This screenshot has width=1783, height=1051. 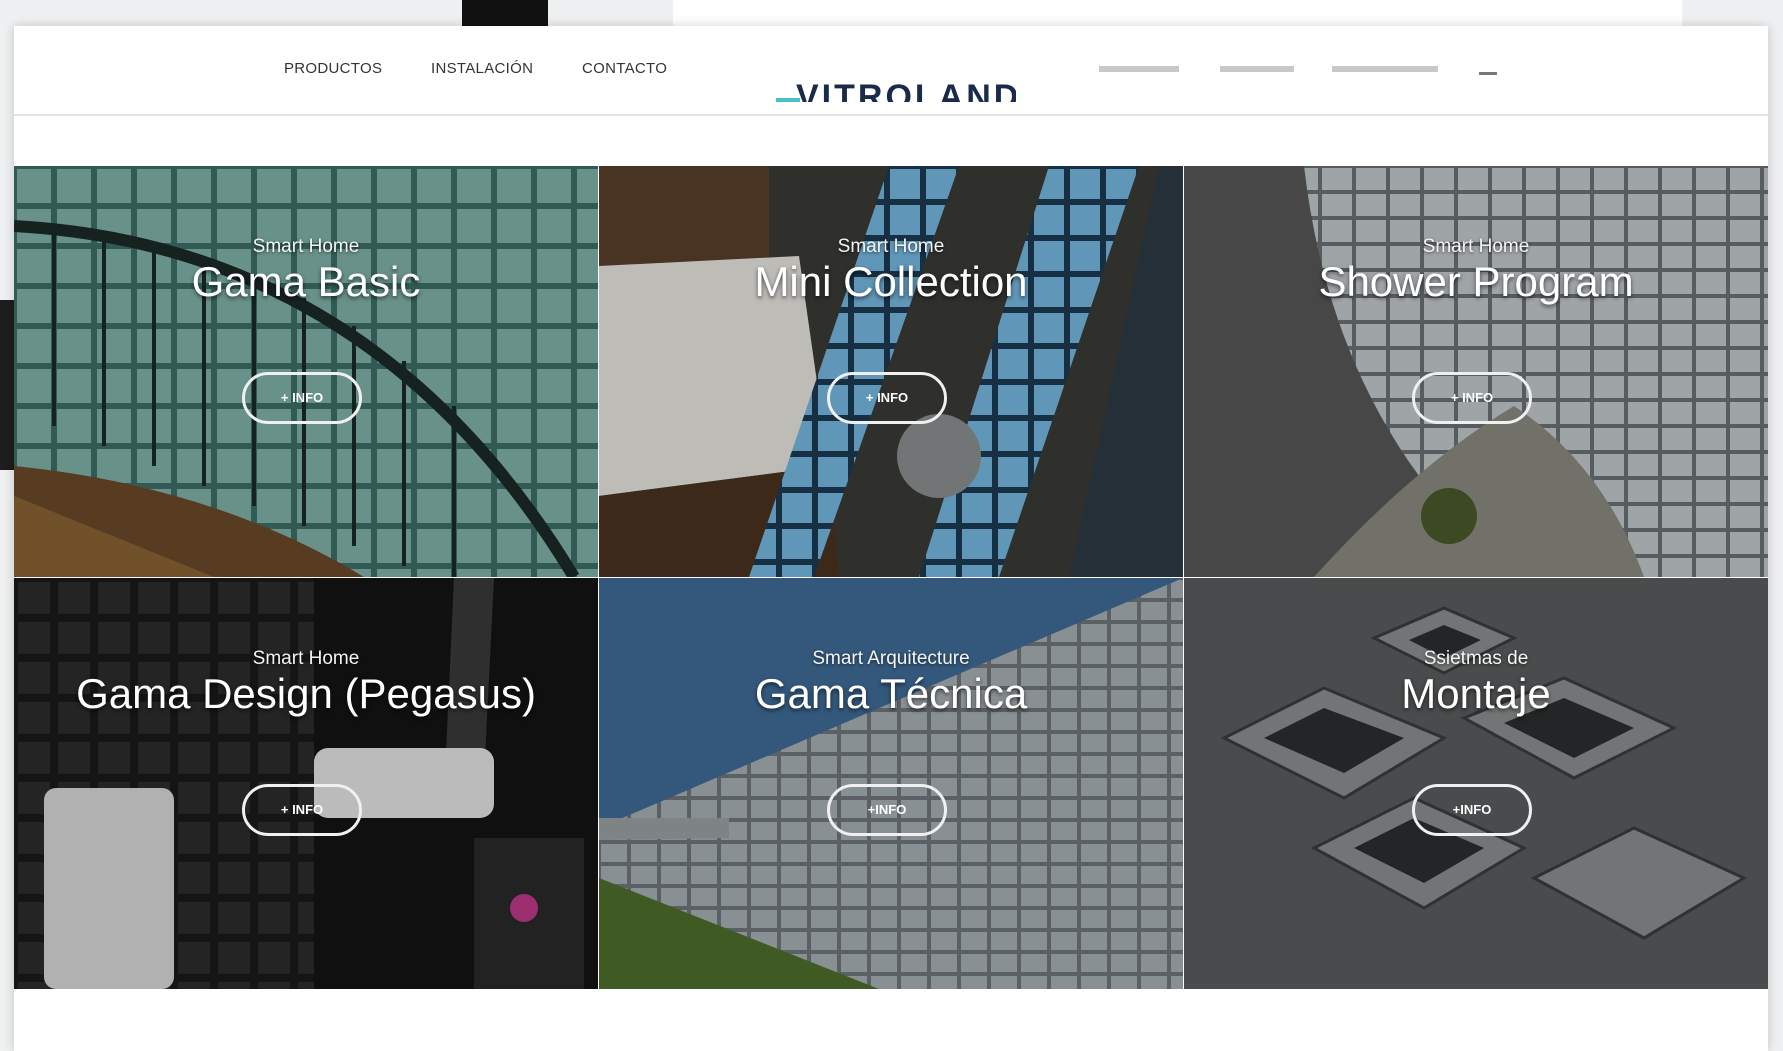 What do you see at coordinates (306, 281) in the screenshot?
I see `tile-title: Gama Basic` at bounding box center [306, 281].